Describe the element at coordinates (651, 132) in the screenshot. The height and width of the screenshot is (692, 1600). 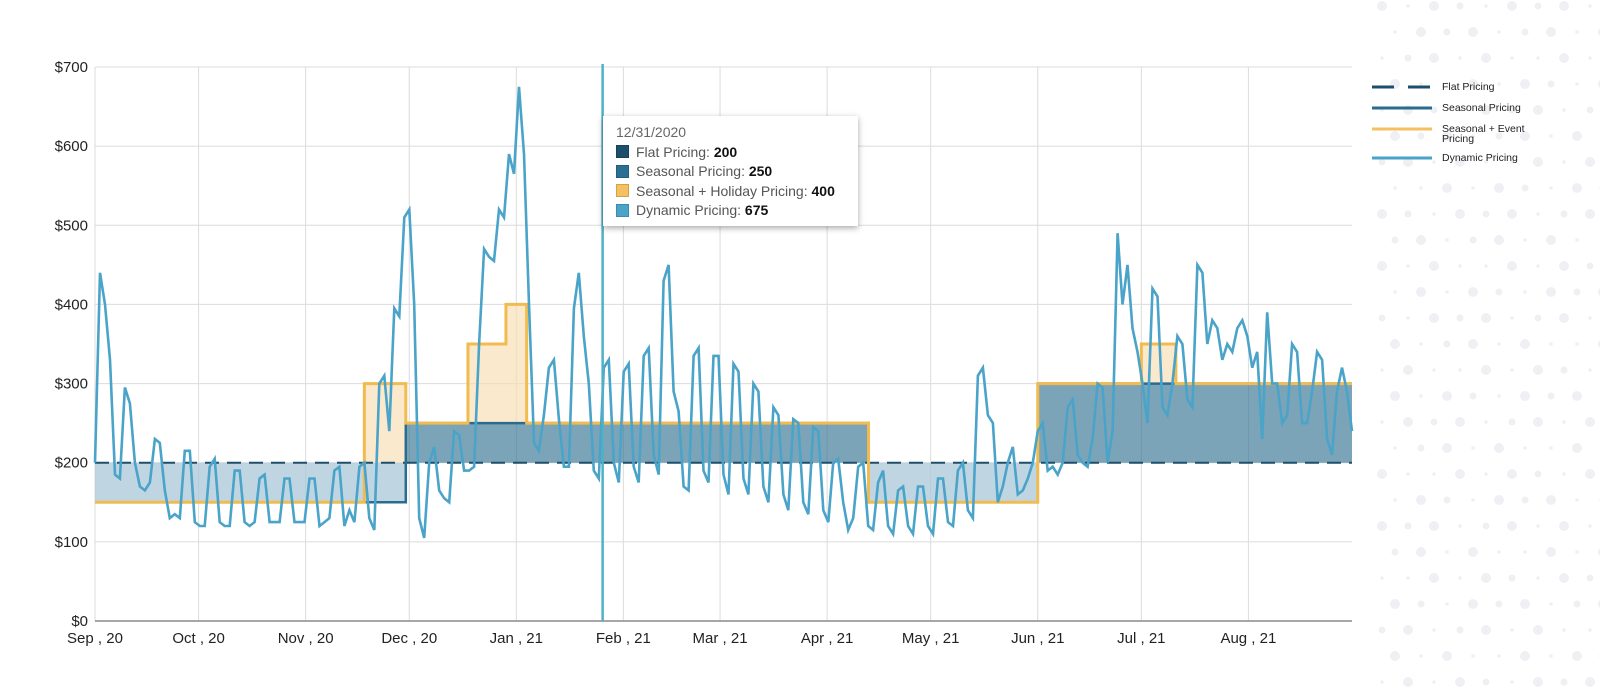
I see `tooltip-date: 12/31/2020` at that location.